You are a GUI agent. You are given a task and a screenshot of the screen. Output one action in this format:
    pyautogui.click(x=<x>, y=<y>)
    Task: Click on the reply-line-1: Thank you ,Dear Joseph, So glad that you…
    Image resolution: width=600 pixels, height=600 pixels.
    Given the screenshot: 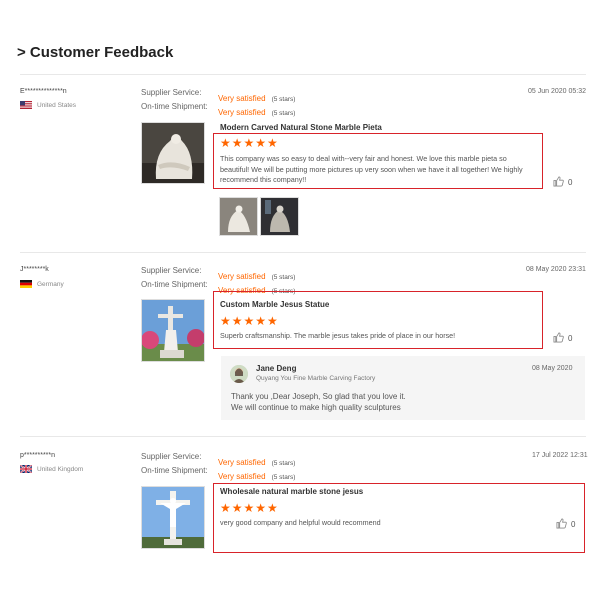 What is the action you would take?
    pyautogui.click(x=318, y=396)
    